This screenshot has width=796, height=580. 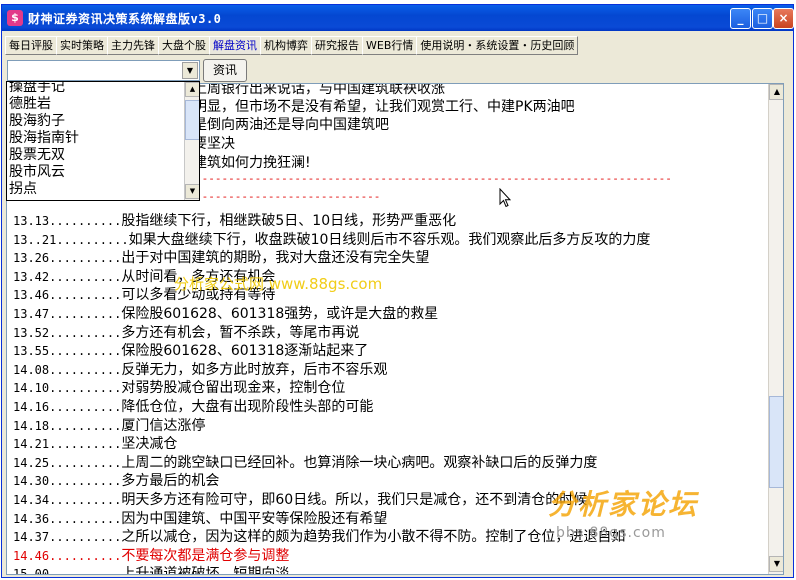 I want to click on log-text: 因为中国建筑、中国平安等保险股还有希望, so click(x=254, y=518).